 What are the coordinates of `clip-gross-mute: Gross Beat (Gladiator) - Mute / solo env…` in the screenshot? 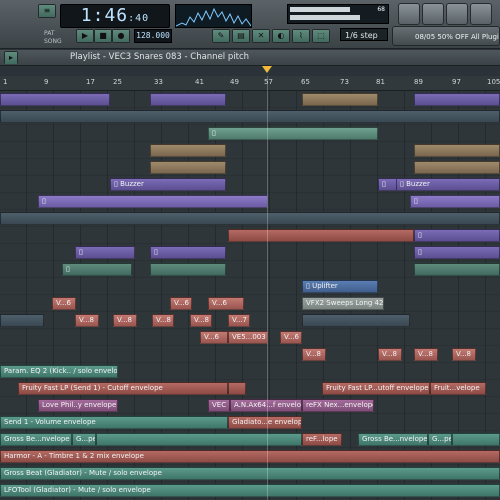 It's located at (250, 473).